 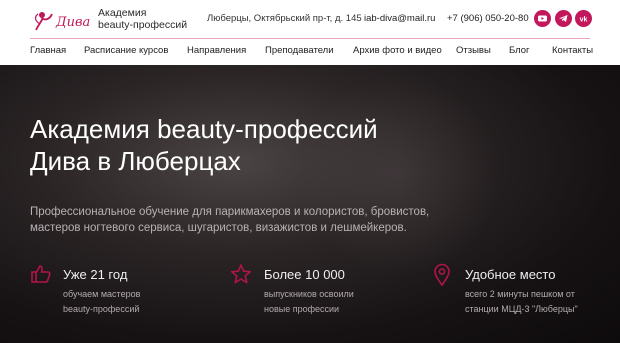 What do you see at coordinates (399, 18) in the screenshot?
I see `email-link: iab-diva@mail.ru` at bounding box center [399, 18].